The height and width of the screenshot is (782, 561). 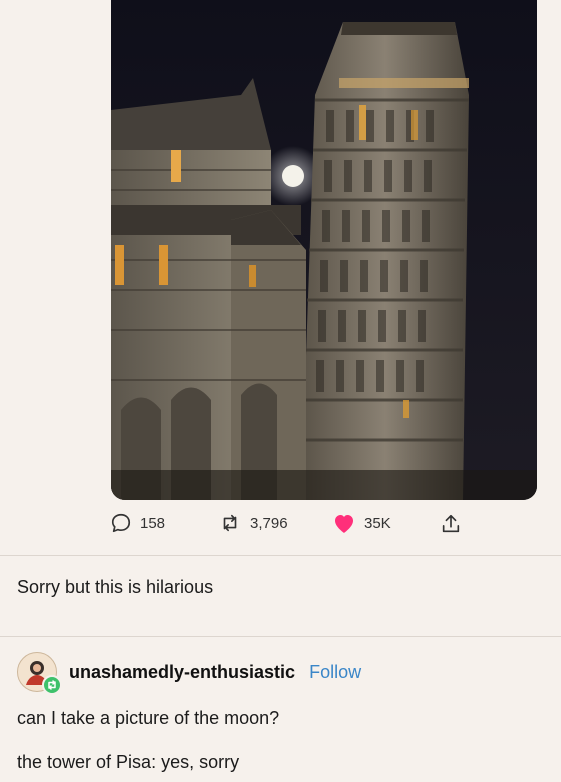 I want to click on heart-icon, so click(x=344, y=524).